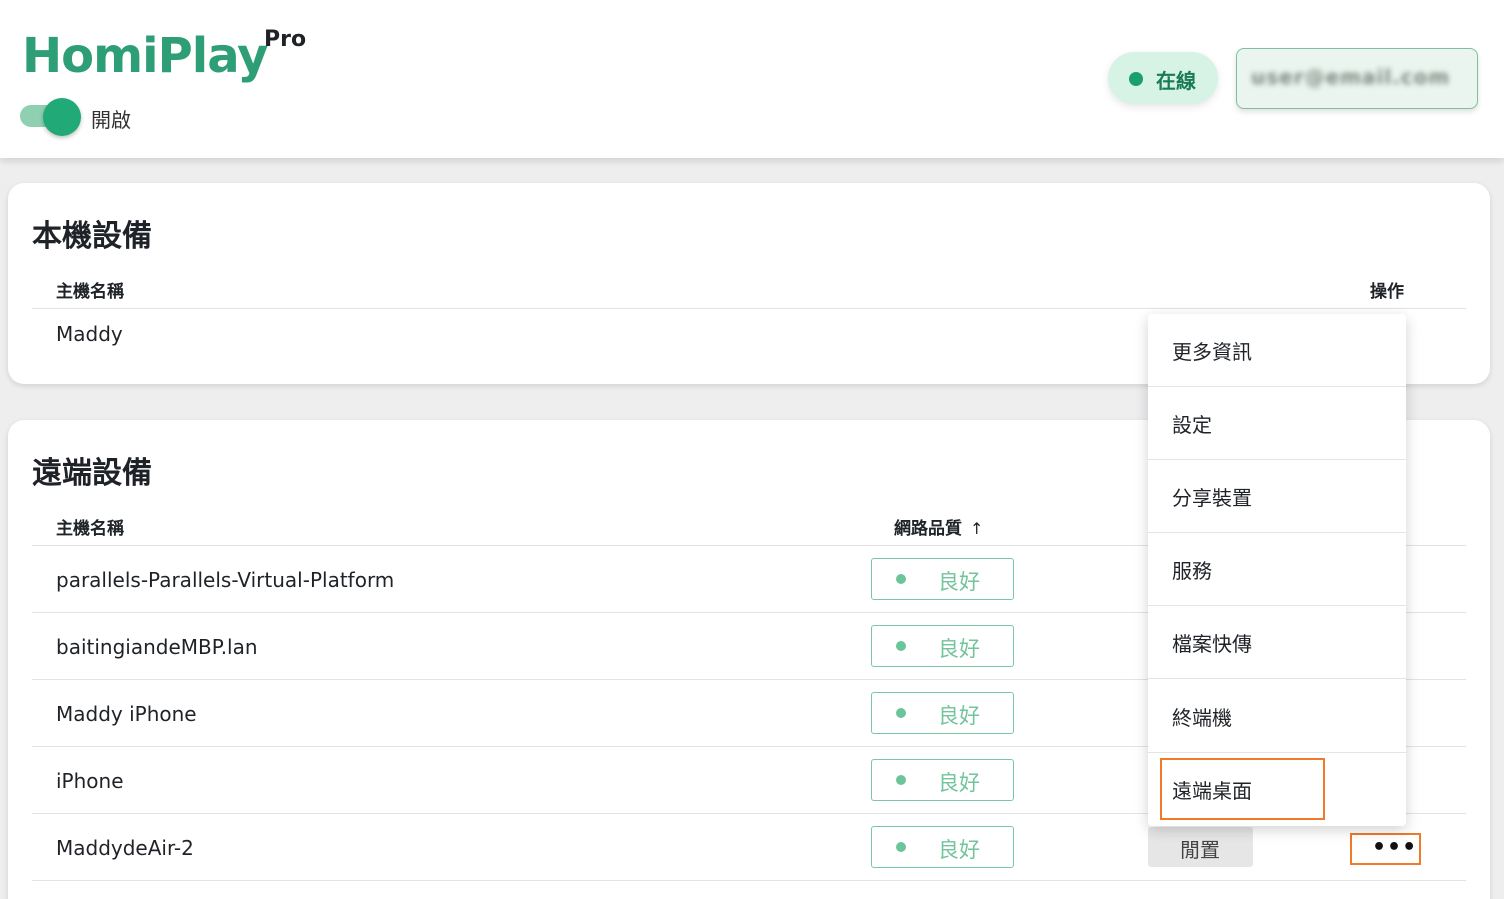  Describe the element at coordinates (1277, 716) in the screenshot. I see `menu-item-terminal: 終端機` at that location.